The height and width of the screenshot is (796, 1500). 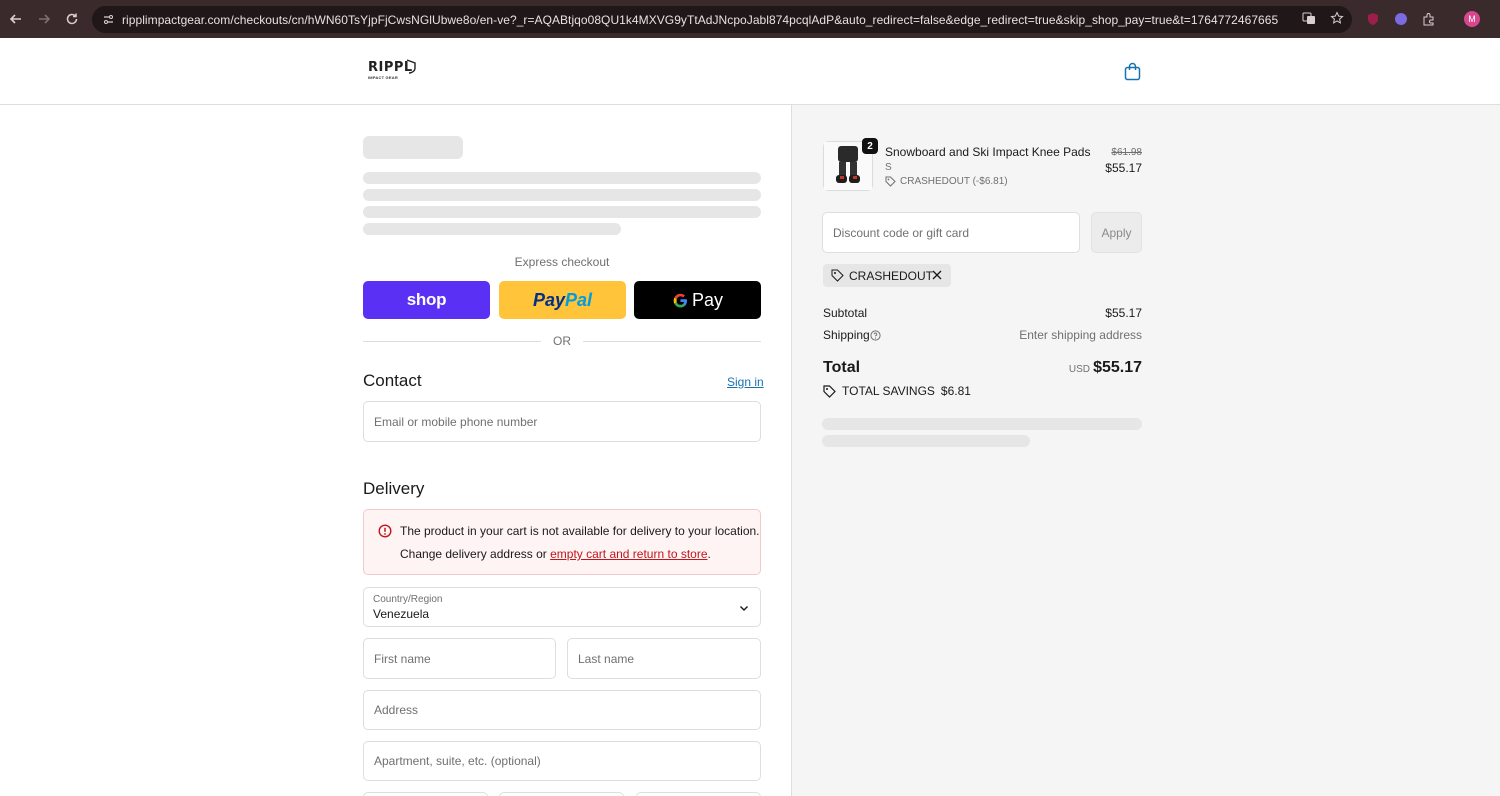 What do you see at coordinates (1337, 20) in the screenshot?
I see `bookmark-star-icon` at bounding box center [1337, 20].